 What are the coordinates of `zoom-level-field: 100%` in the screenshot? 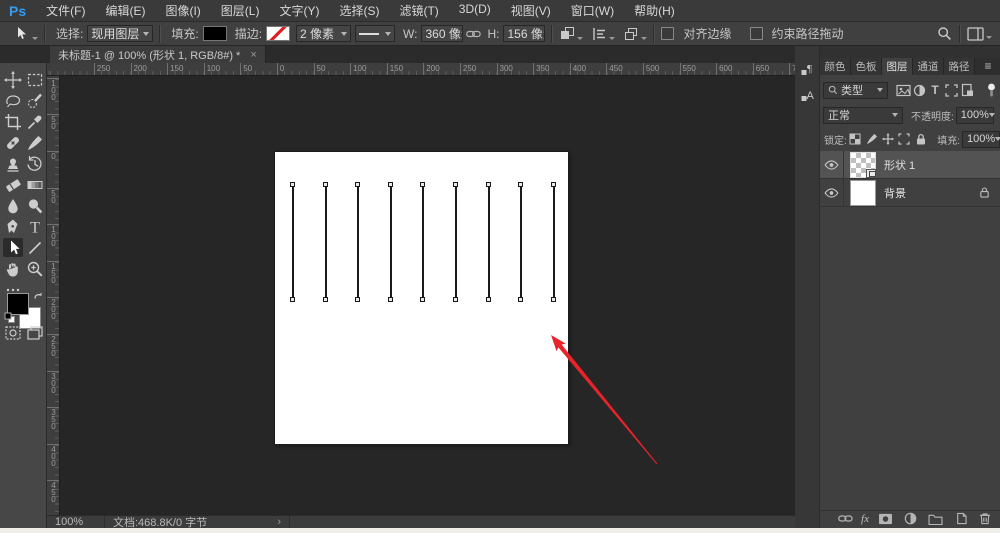 It's located at (76, 522).